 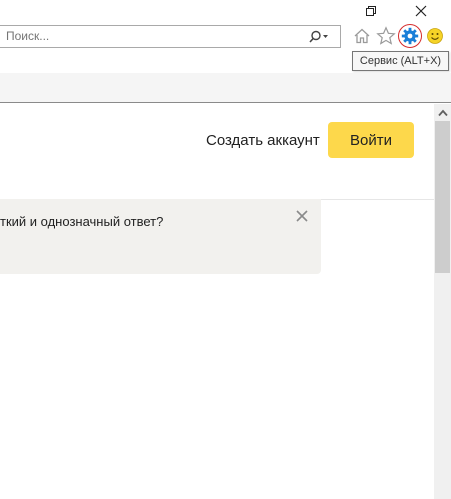 I want to click on browser-toolbar, so click(x=225, y=36).